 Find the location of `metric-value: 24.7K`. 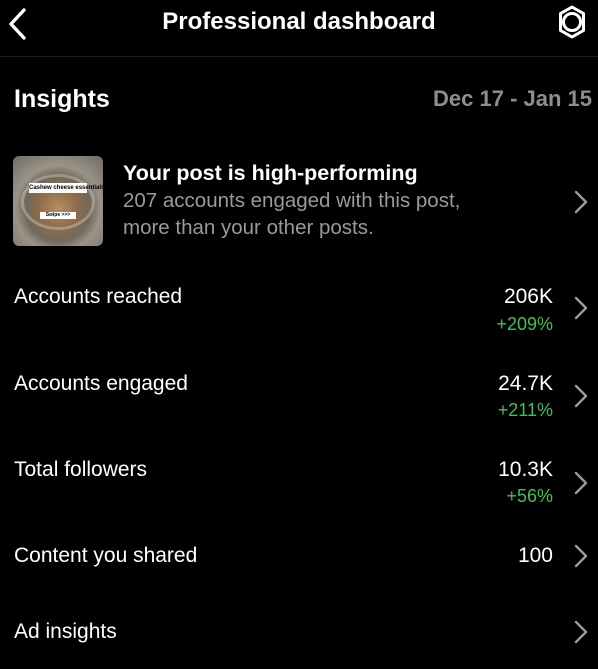

metric-value: 24.7K is located at coordinates (525, 383).